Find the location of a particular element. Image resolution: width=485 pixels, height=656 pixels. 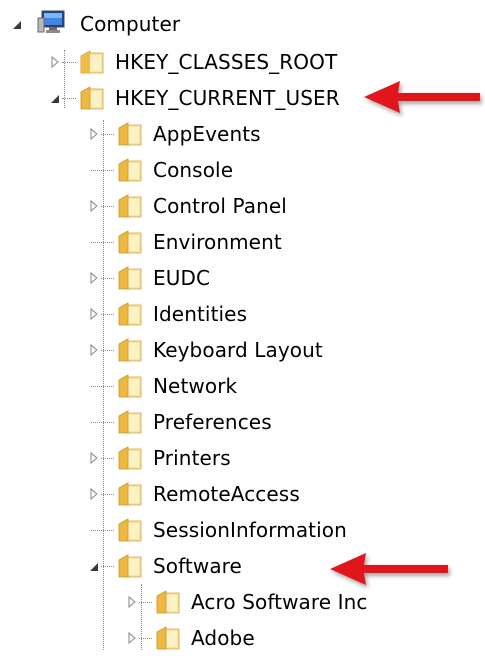

tree-node-label: HKEY_CLASSES_ROOT is located at coordinates (226, 62).